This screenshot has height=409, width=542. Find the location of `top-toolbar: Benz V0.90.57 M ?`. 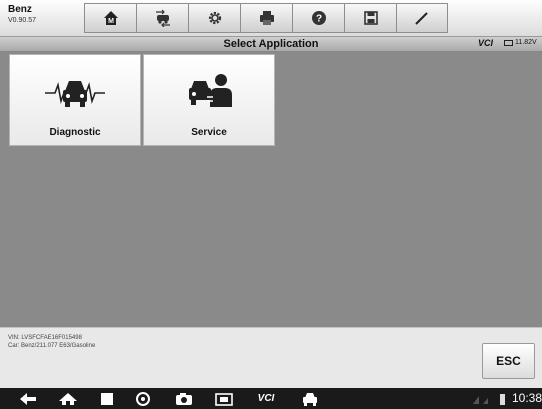

top-toolbar: Benz V0.90.57 M ? is located at coordinates (271, 18).